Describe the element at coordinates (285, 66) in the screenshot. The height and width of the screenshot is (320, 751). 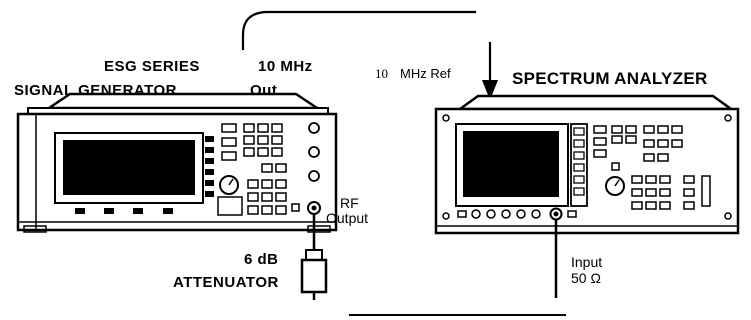
I see `sg-out-freq: 10 MHz` at that location.